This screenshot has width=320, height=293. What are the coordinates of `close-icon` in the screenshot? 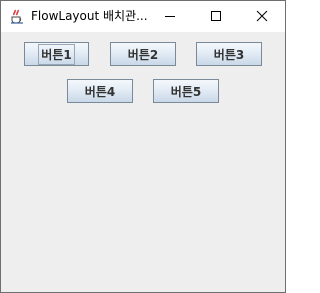 It's located at (262, 16).